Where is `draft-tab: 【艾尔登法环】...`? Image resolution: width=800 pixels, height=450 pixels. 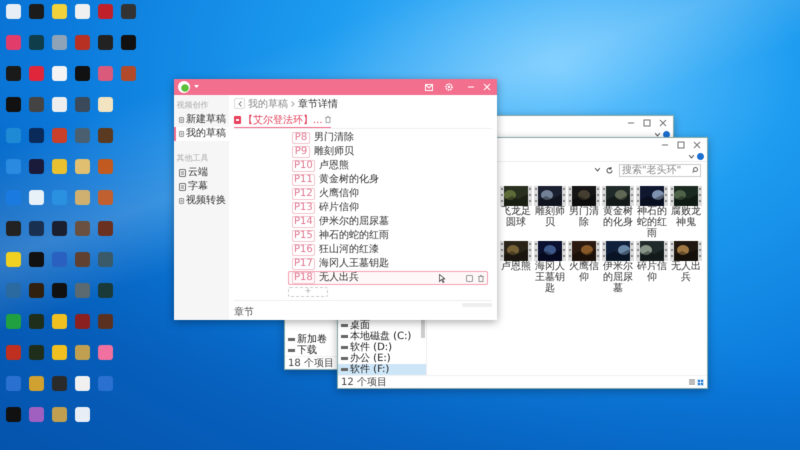 draft-tab: 【艾尔登法环】... is located at coordinates (282, 120).